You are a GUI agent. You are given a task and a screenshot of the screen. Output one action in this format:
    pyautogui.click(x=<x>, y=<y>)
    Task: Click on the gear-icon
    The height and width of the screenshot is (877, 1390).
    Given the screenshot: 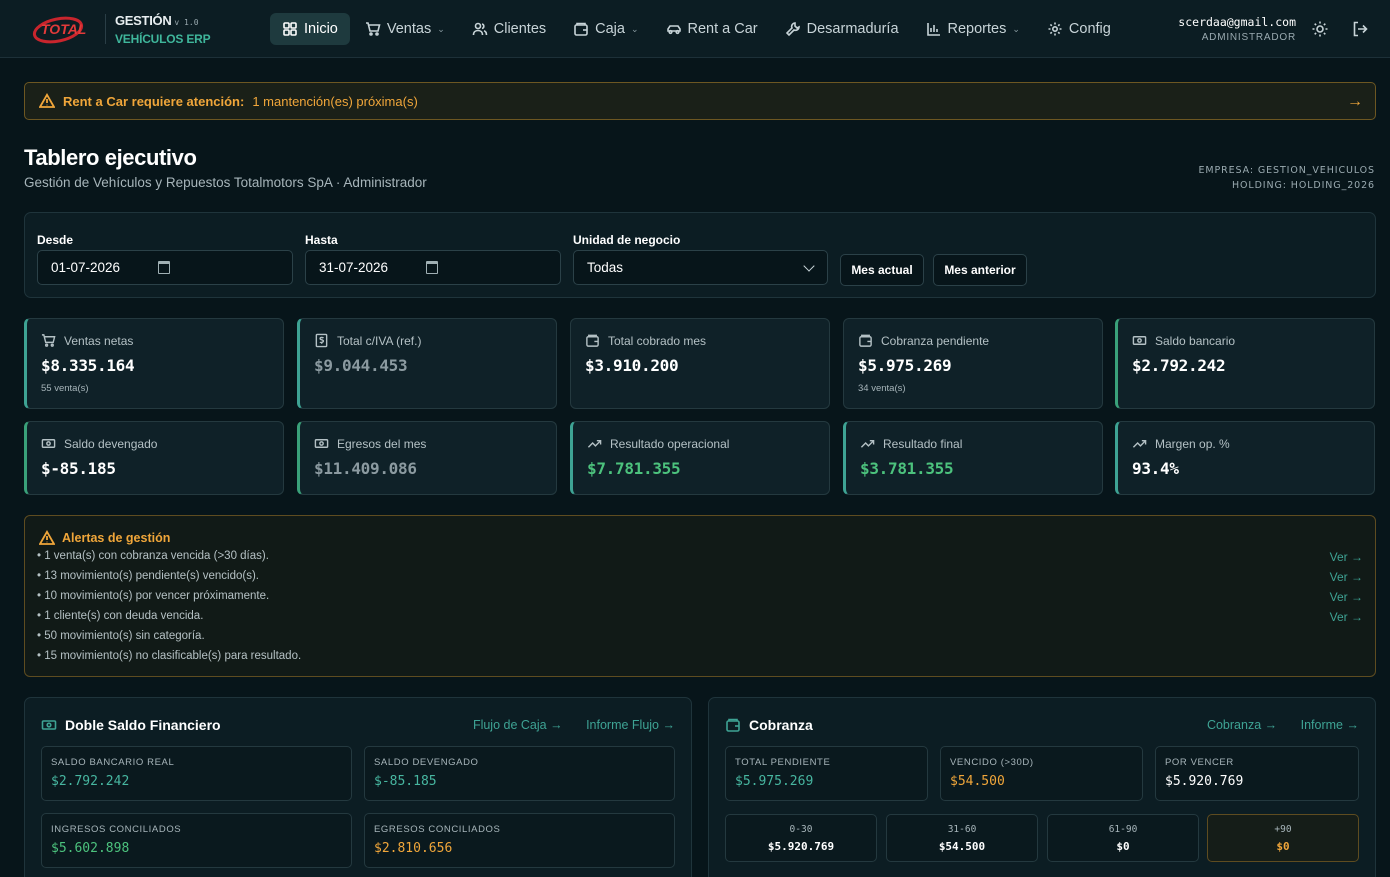 What is the action you would take?
    pyautogui.click(x=1055, y=29)
    